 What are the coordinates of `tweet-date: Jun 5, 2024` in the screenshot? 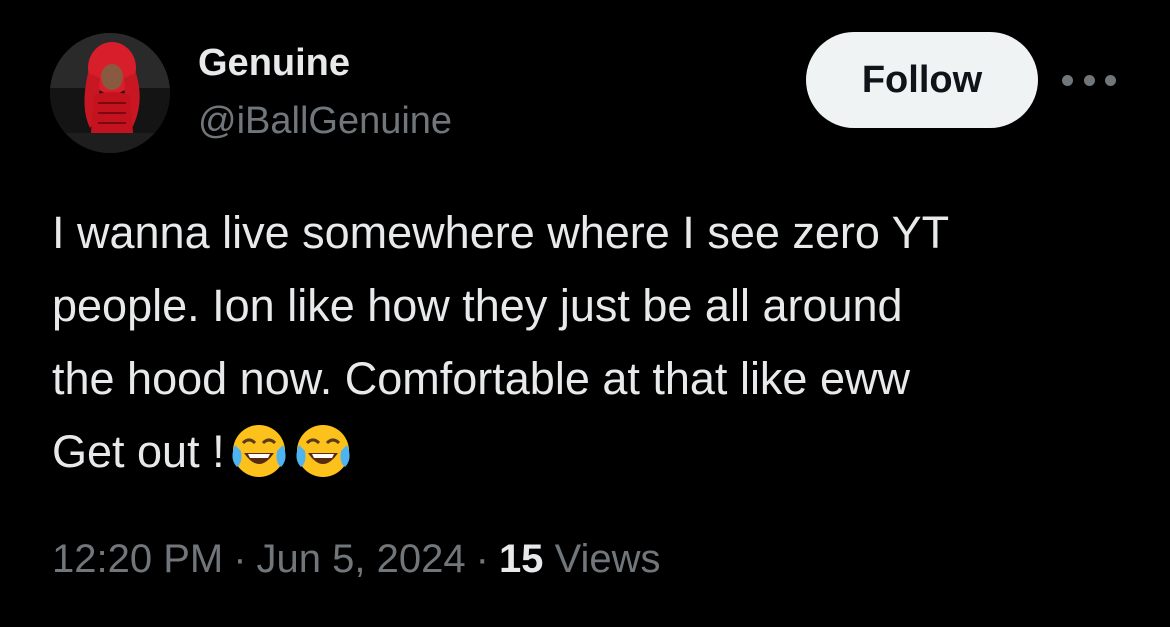 It's located at (361, 559).